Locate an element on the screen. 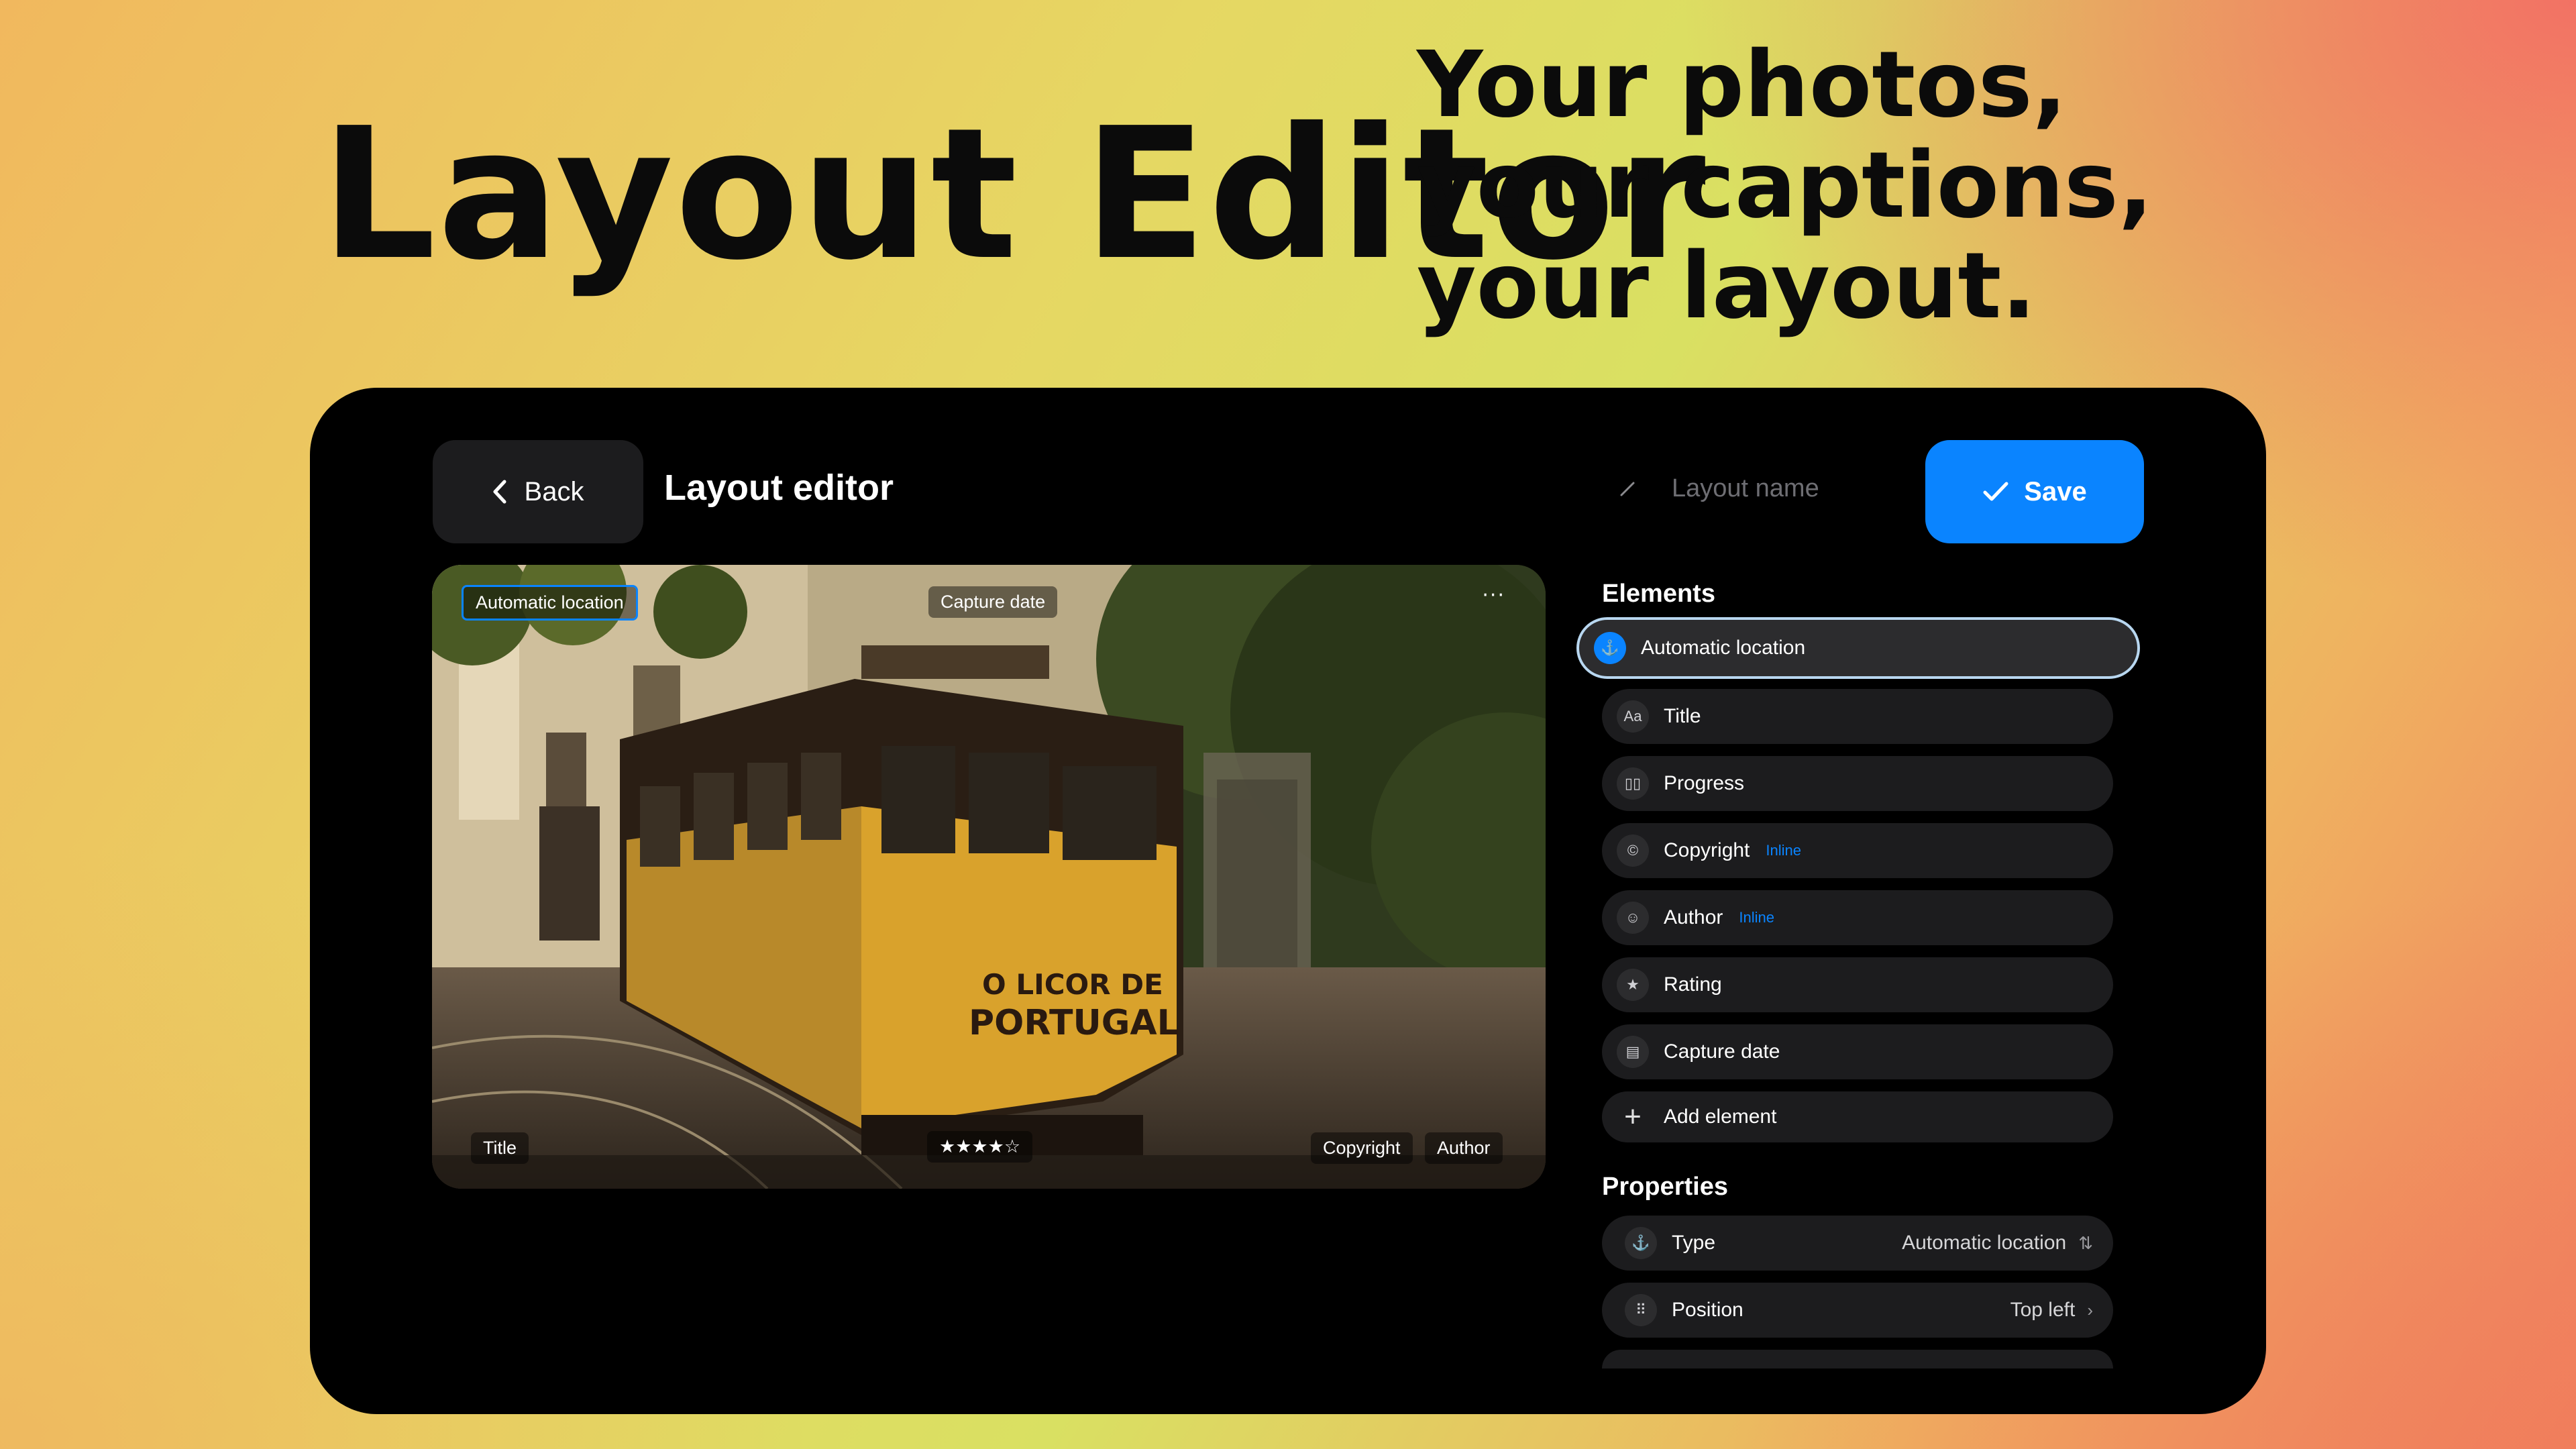 The width and height of the screenshot is (2576, 1449). svg-text: O LICOR DE is located at coordinates (1072, 984).